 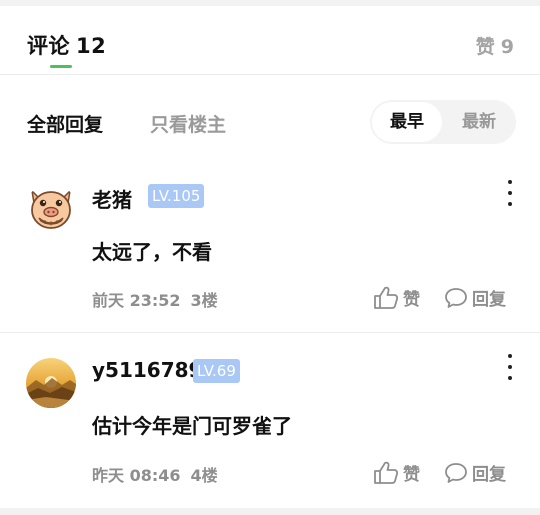 What do you see at coordinates (65, 123) in the screenshot?
I see `filter-all-replies: 全部回复` at bounding box center [65, 123].